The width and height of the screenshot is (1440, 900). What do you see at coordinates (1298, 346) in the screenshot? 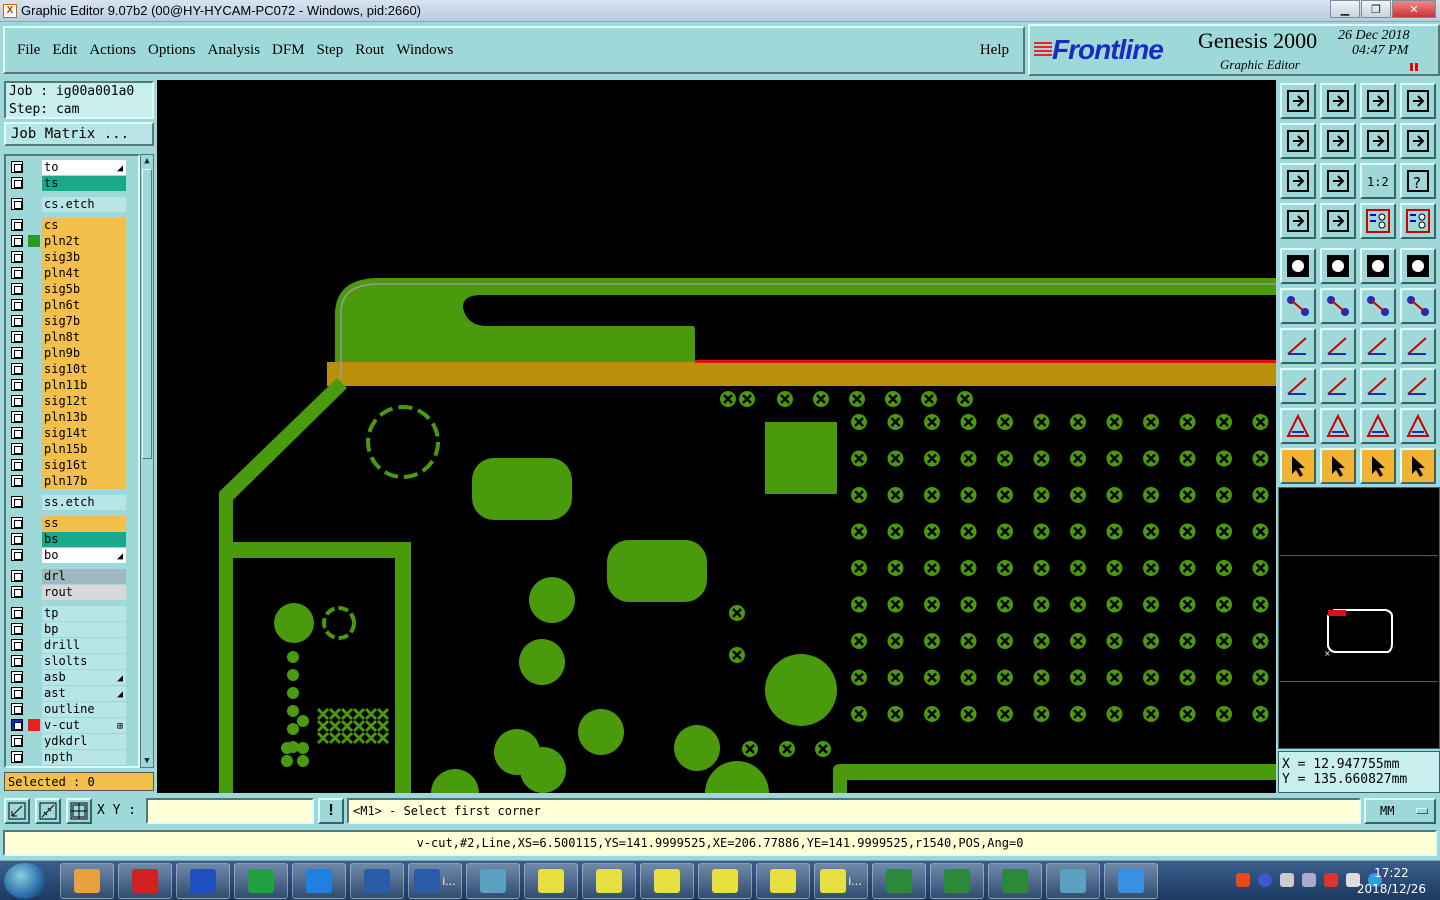
I see `angle-icon` at bounding box center [1298, 346].